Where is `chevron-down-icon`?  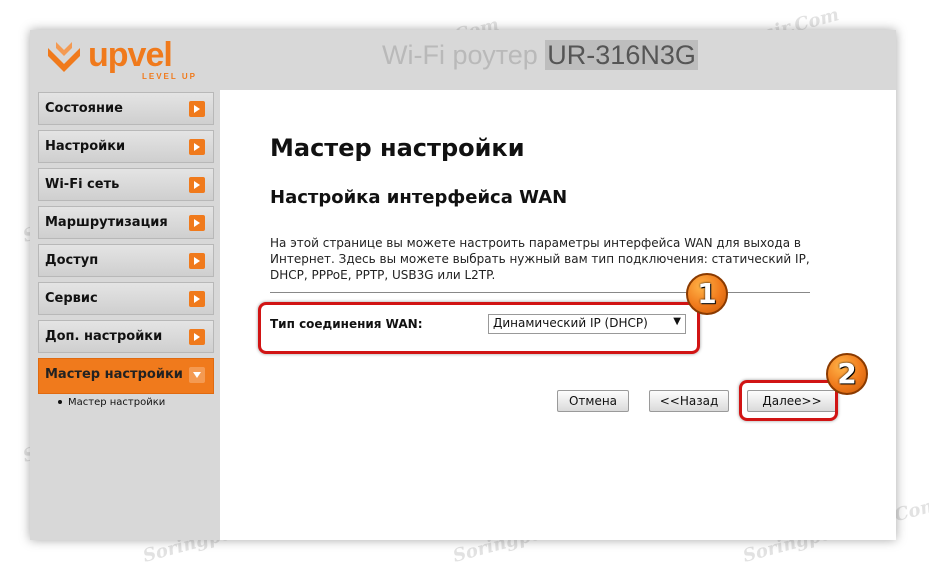
chevron-down-icon is located at coordinates (197, 375).